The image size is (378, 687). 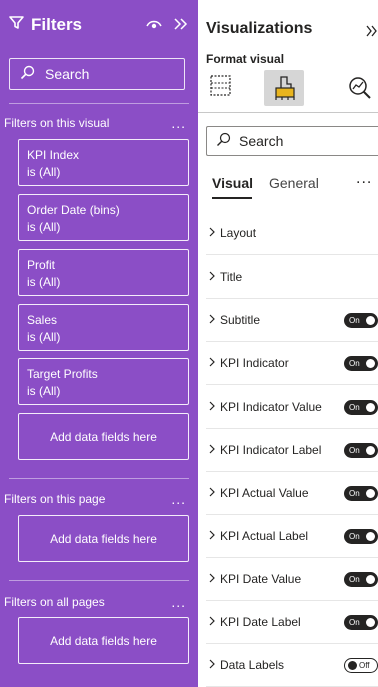 I want to click on card-kpi-indicator: KPI Indicator On, so click(x=292, y=363).